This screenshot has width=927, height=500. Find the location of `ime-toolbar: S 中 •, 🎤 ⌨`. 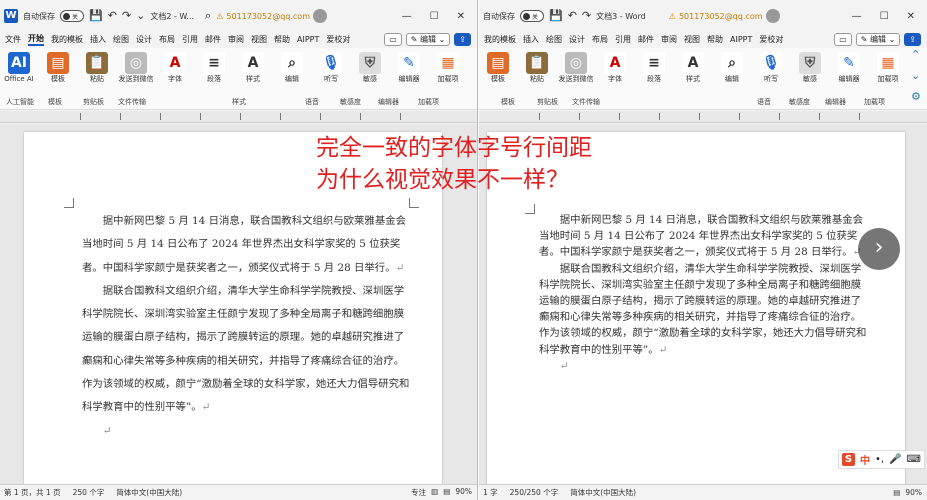

ime-toolbar: S 中 •, 🎤 ⌨ is located at coordinates (881, 459).